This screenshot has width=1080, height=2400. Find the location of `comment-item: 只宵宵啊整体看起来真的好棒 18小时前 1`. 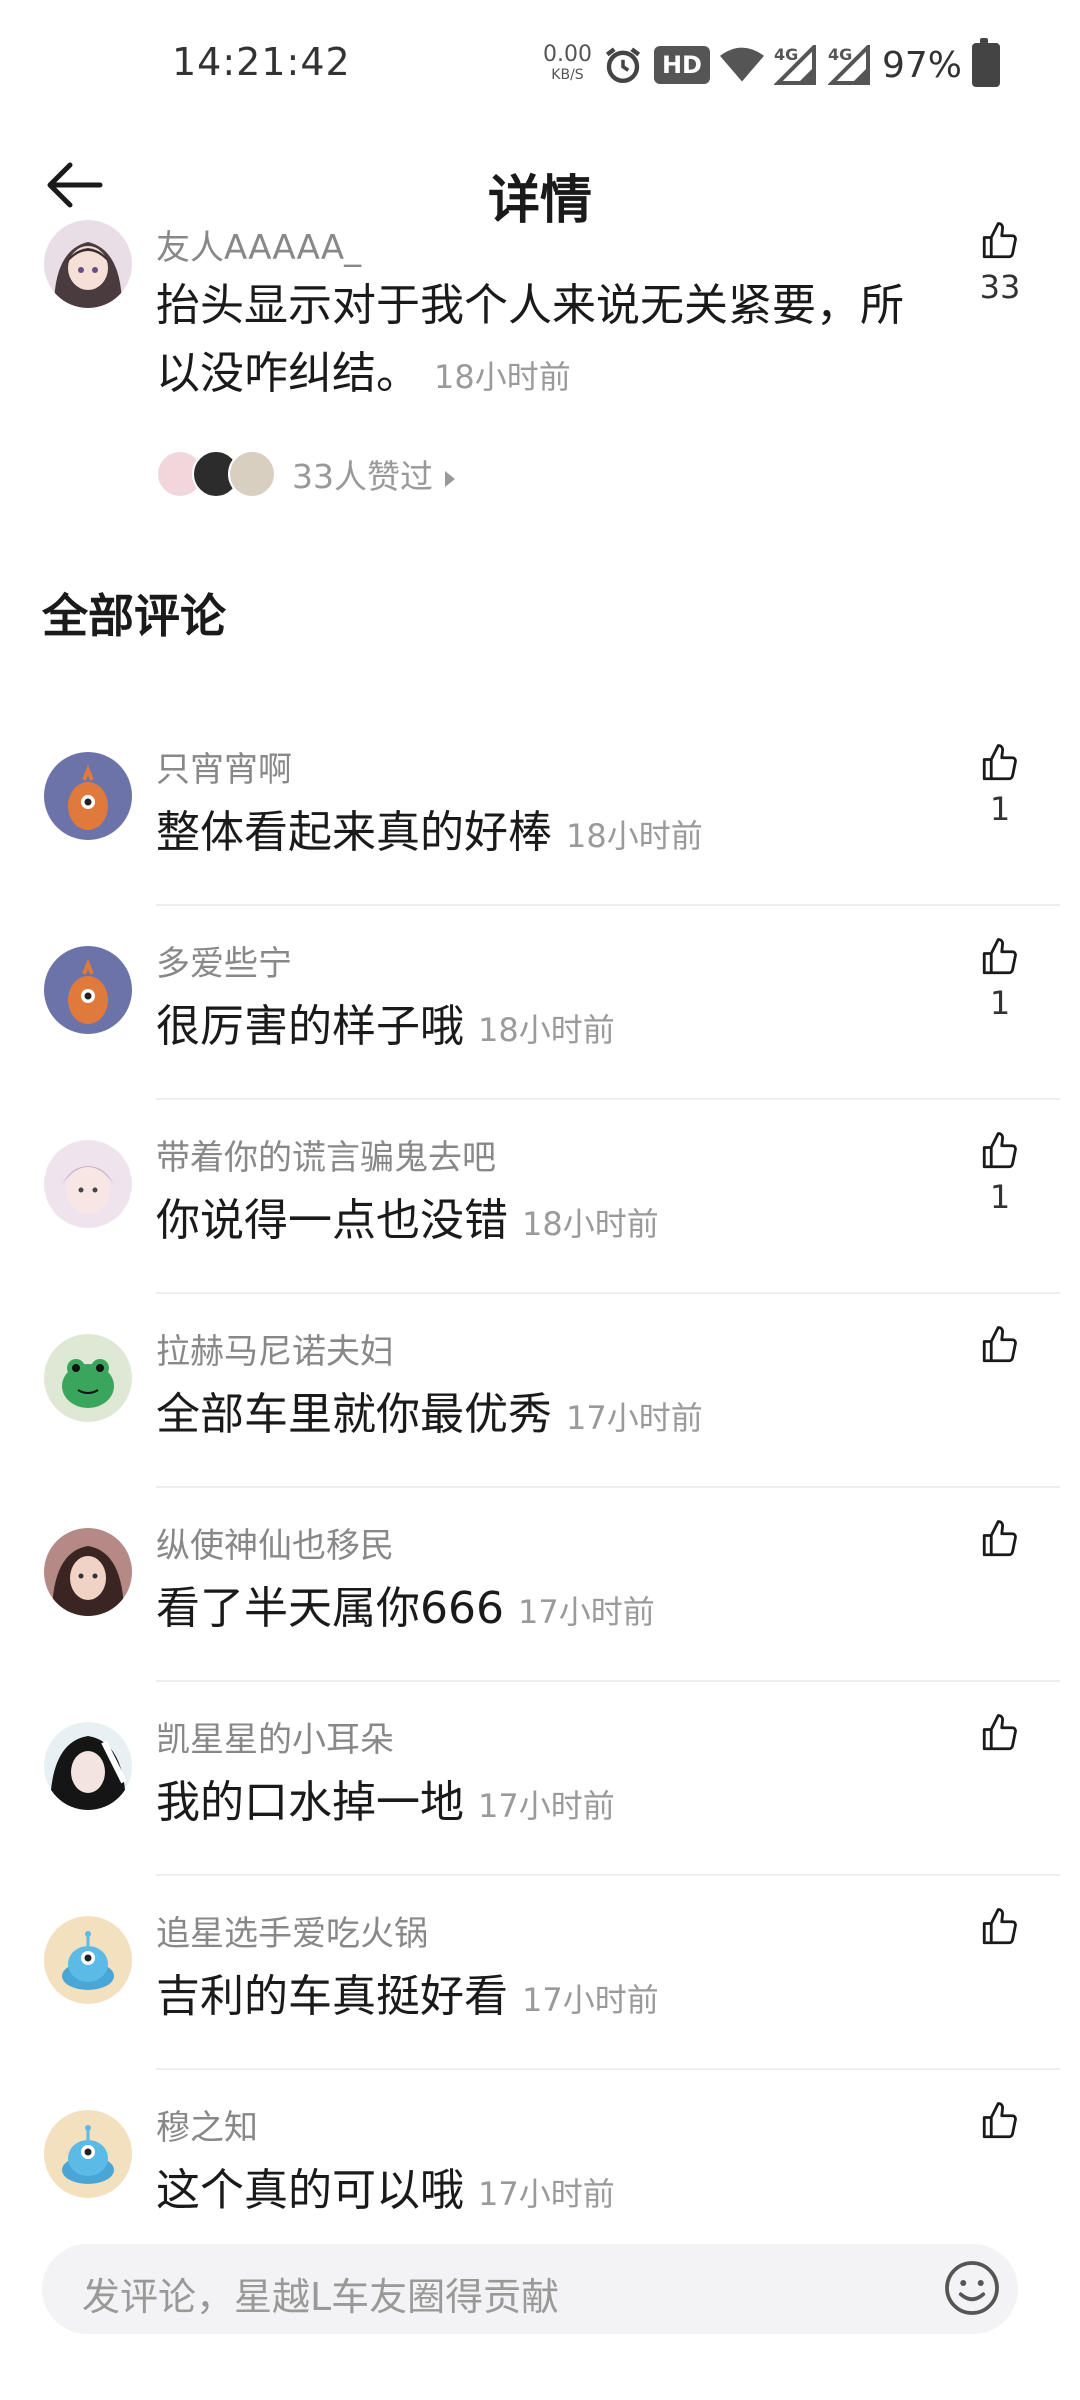

comment-item: 只宵宵啊整体看起来真的好棒 18小时前 1 is located at coordinates (540, 809).